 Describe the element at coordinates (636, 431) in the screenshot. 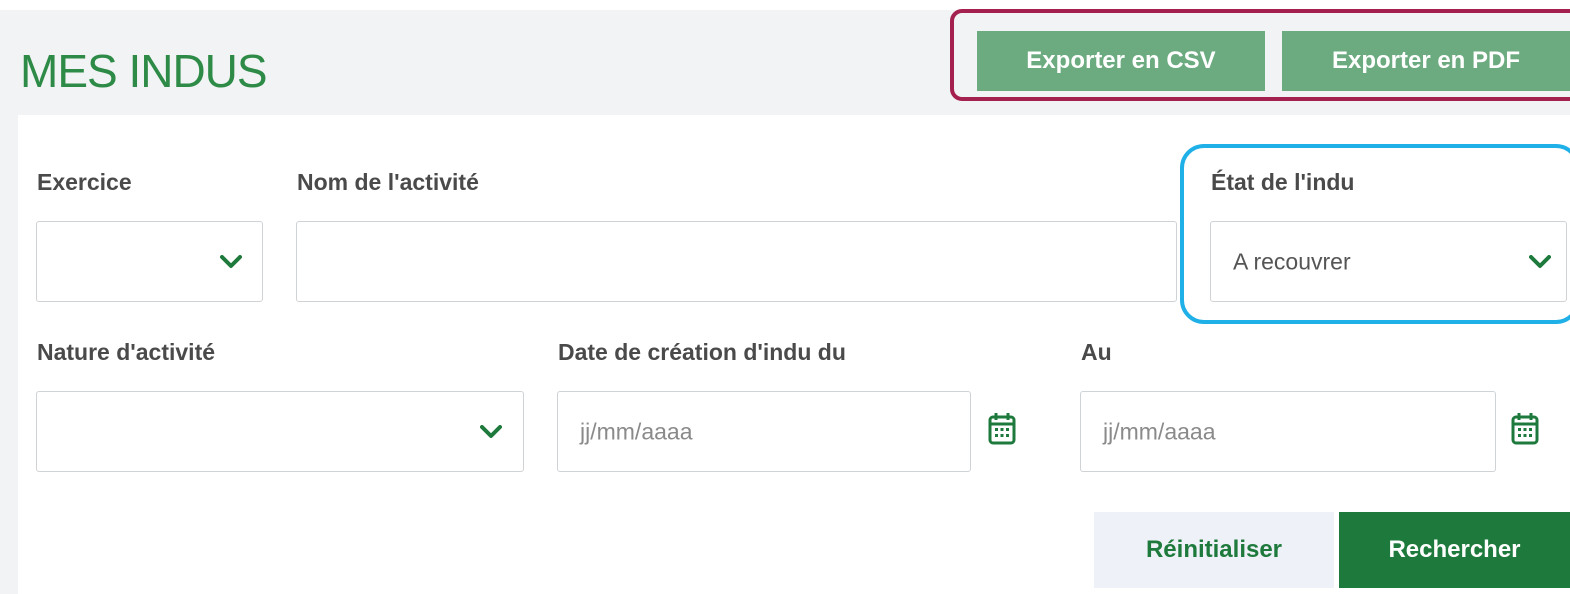

I see `date-du-placeholder: jj/mm/aaaa` at that location.